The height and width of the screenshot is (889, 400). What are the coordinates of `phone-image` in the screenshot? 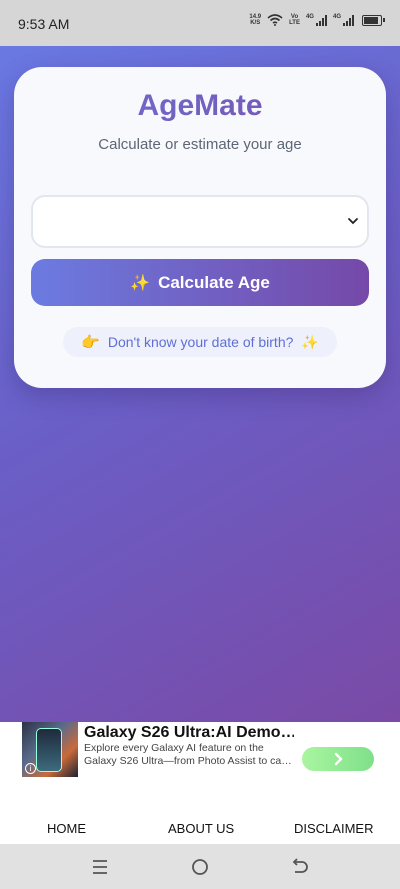 It's located at (49, 750).